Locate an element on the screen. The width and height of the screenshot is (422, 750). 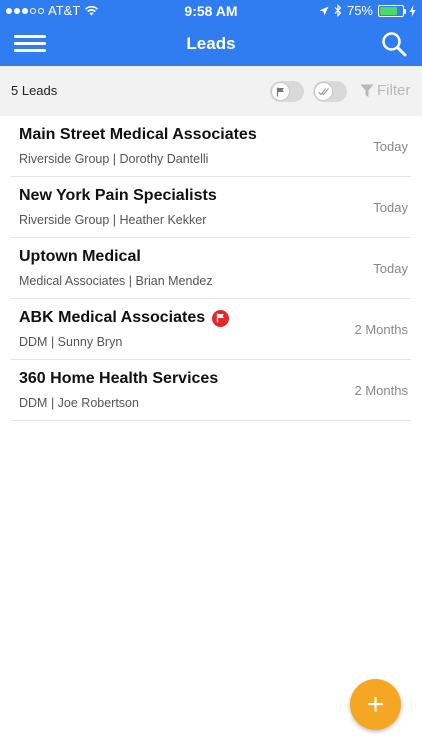
lead-subtitle: DDM | Sunny Bryn is located at coordinates (71, 342).